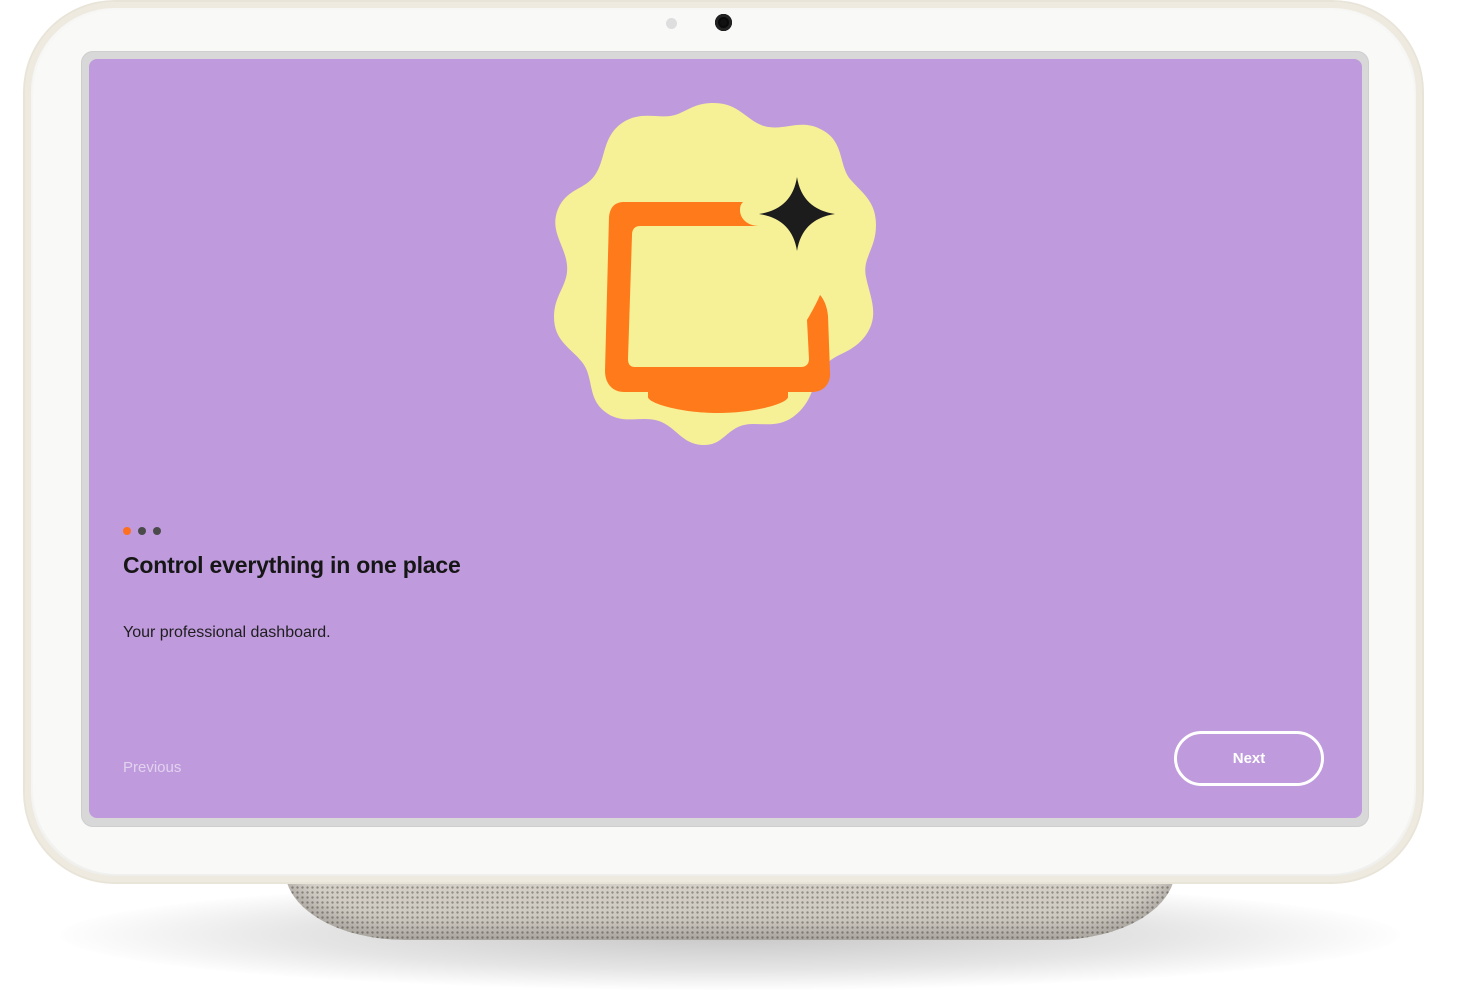 Image resolution: width=1461 pixels, height=1008 pixels. I want to click on camera-icon, so click(723, 22).